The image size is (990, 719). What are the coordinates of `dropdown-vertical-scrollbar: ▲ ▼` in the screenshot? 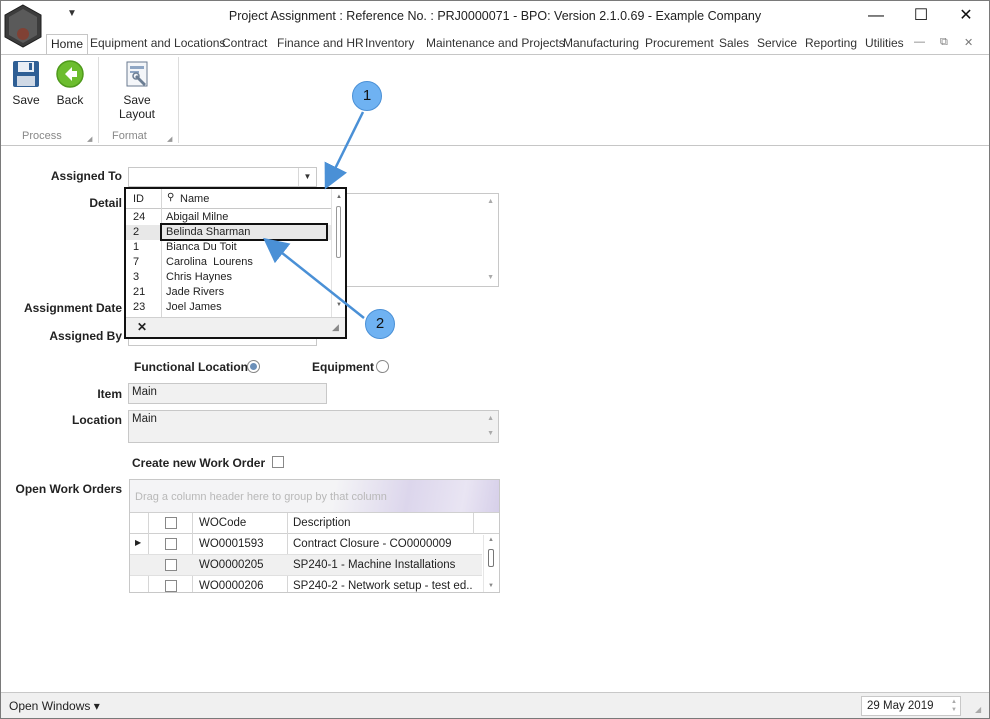 It's located at (338, 253).